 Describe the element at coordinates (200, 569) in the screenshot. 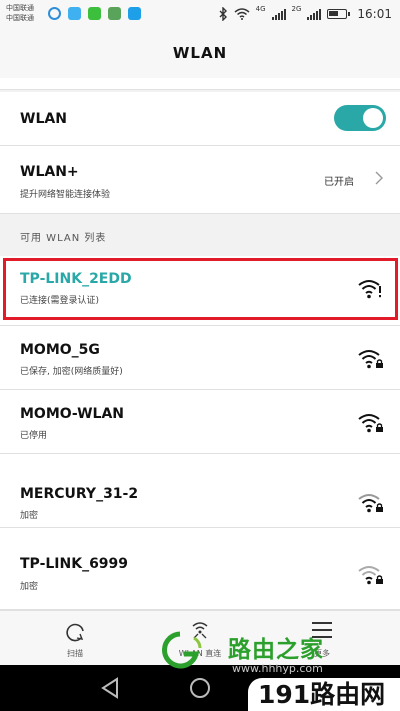

I see `network-row: TP-LINK_6999 加密` at that location.